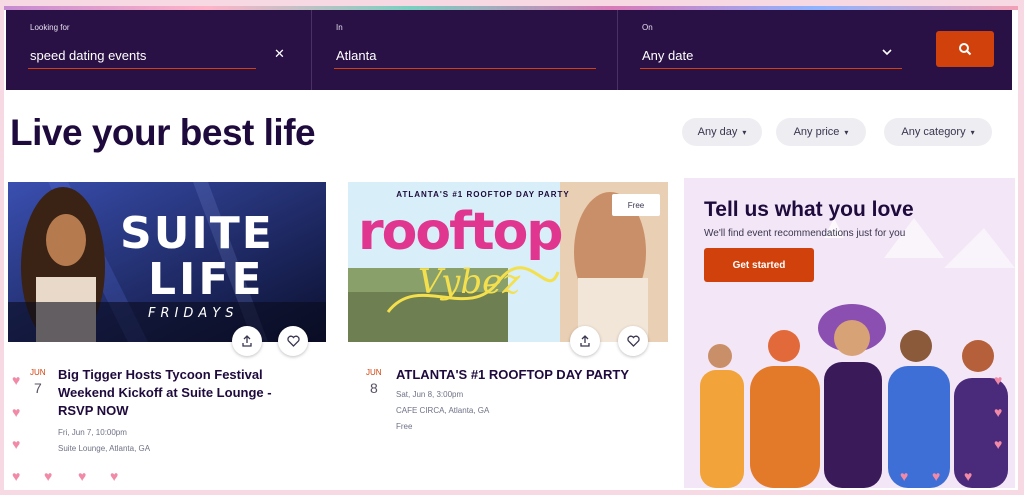 The width and height of the screenshot is (1024, 495). Describe the element at coordinates (816, 132) in the screenshot. I see `filter-label: Any price` at that location.